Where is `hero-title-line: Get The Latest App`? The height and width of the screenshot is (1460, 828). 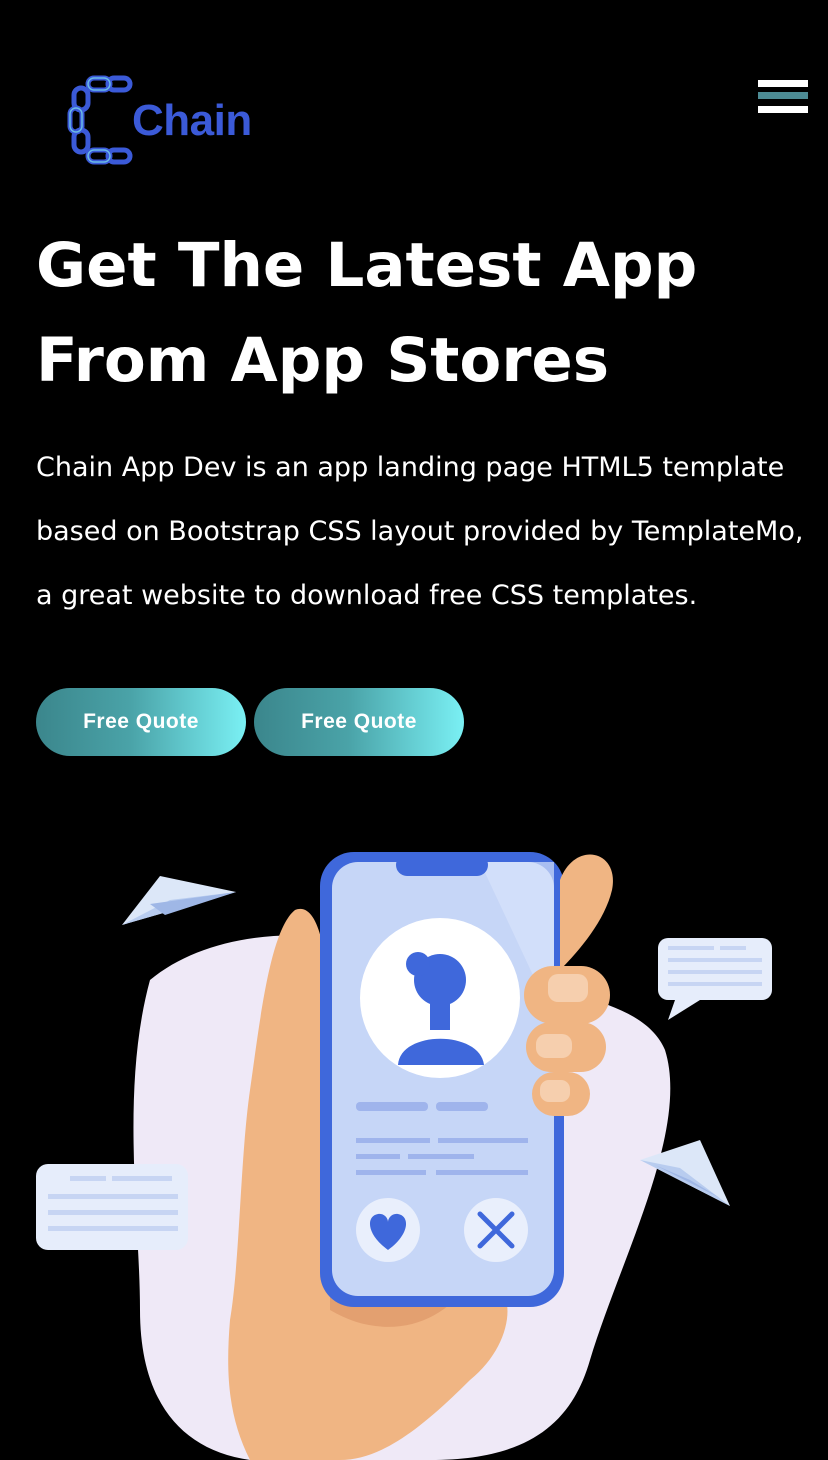 hero-title-line: Get The Latest App is located at coordinates (367, 265).